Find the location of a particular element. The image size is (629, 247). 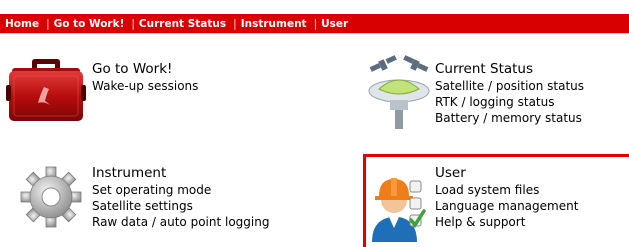

current-status-line: RTK / logging status is located at coordinates (509, 102).